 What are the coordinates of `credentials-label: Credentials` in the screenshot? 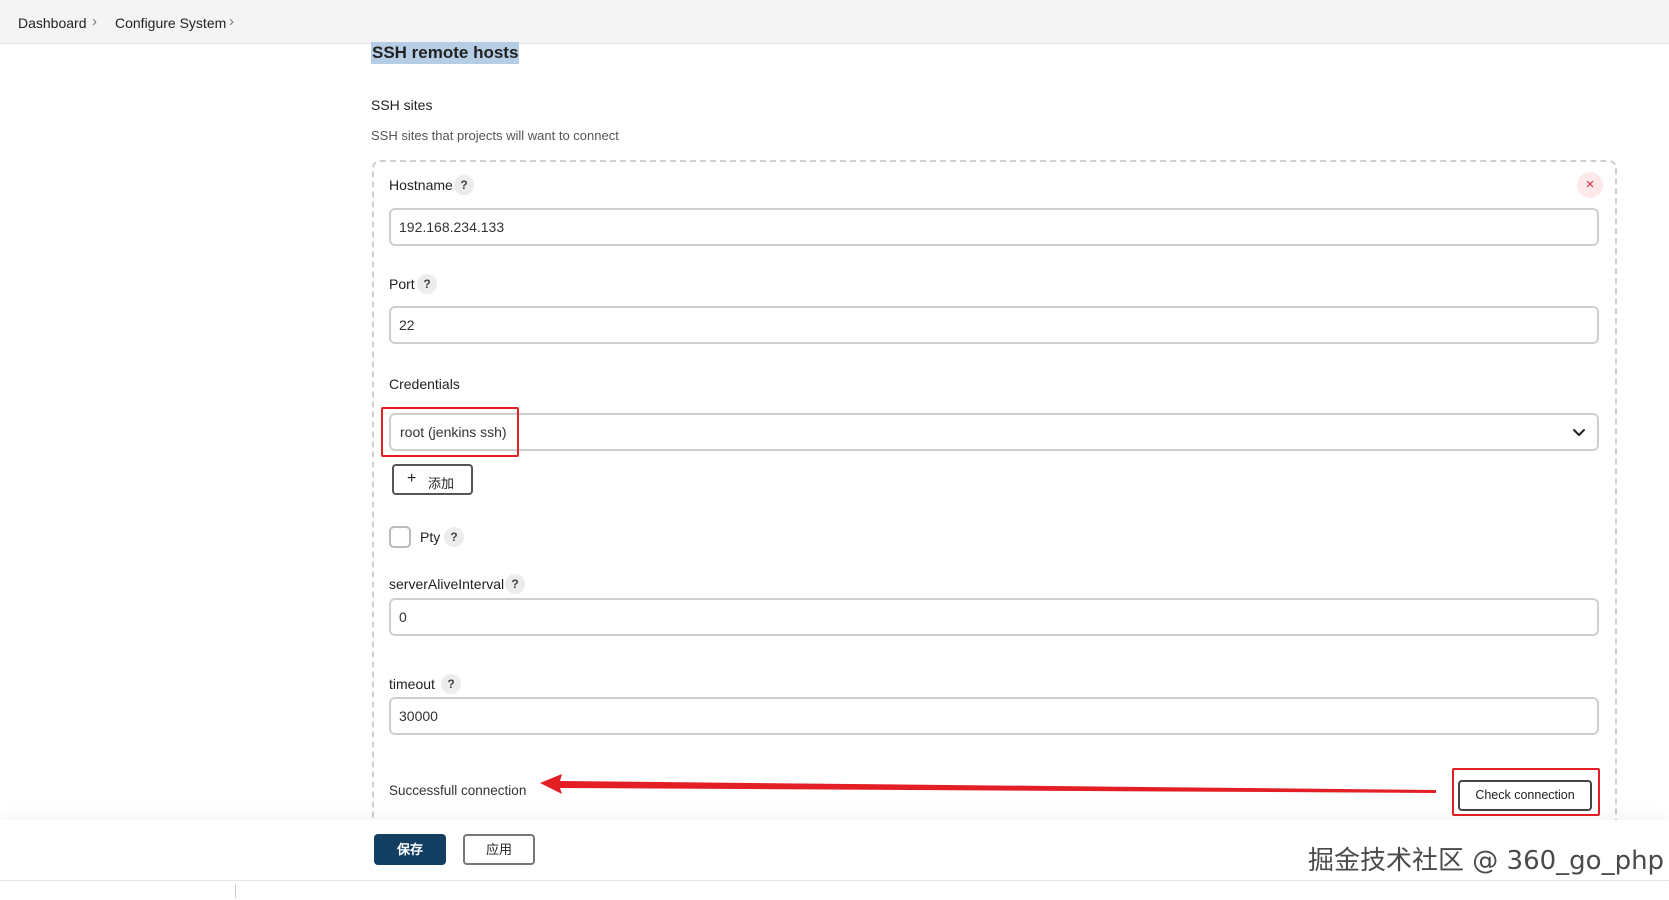 It's located at (424, 384).